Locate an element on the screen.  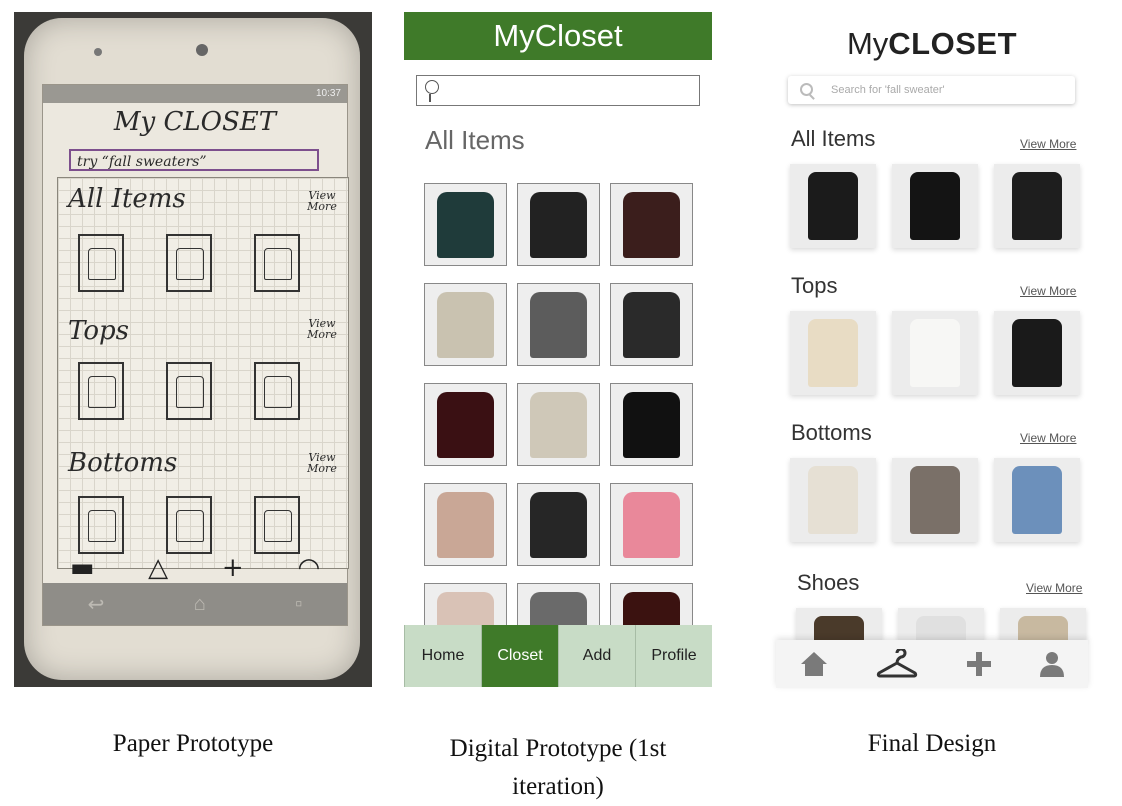
nav-tab-home: Home is located at coordinates (442, 656).